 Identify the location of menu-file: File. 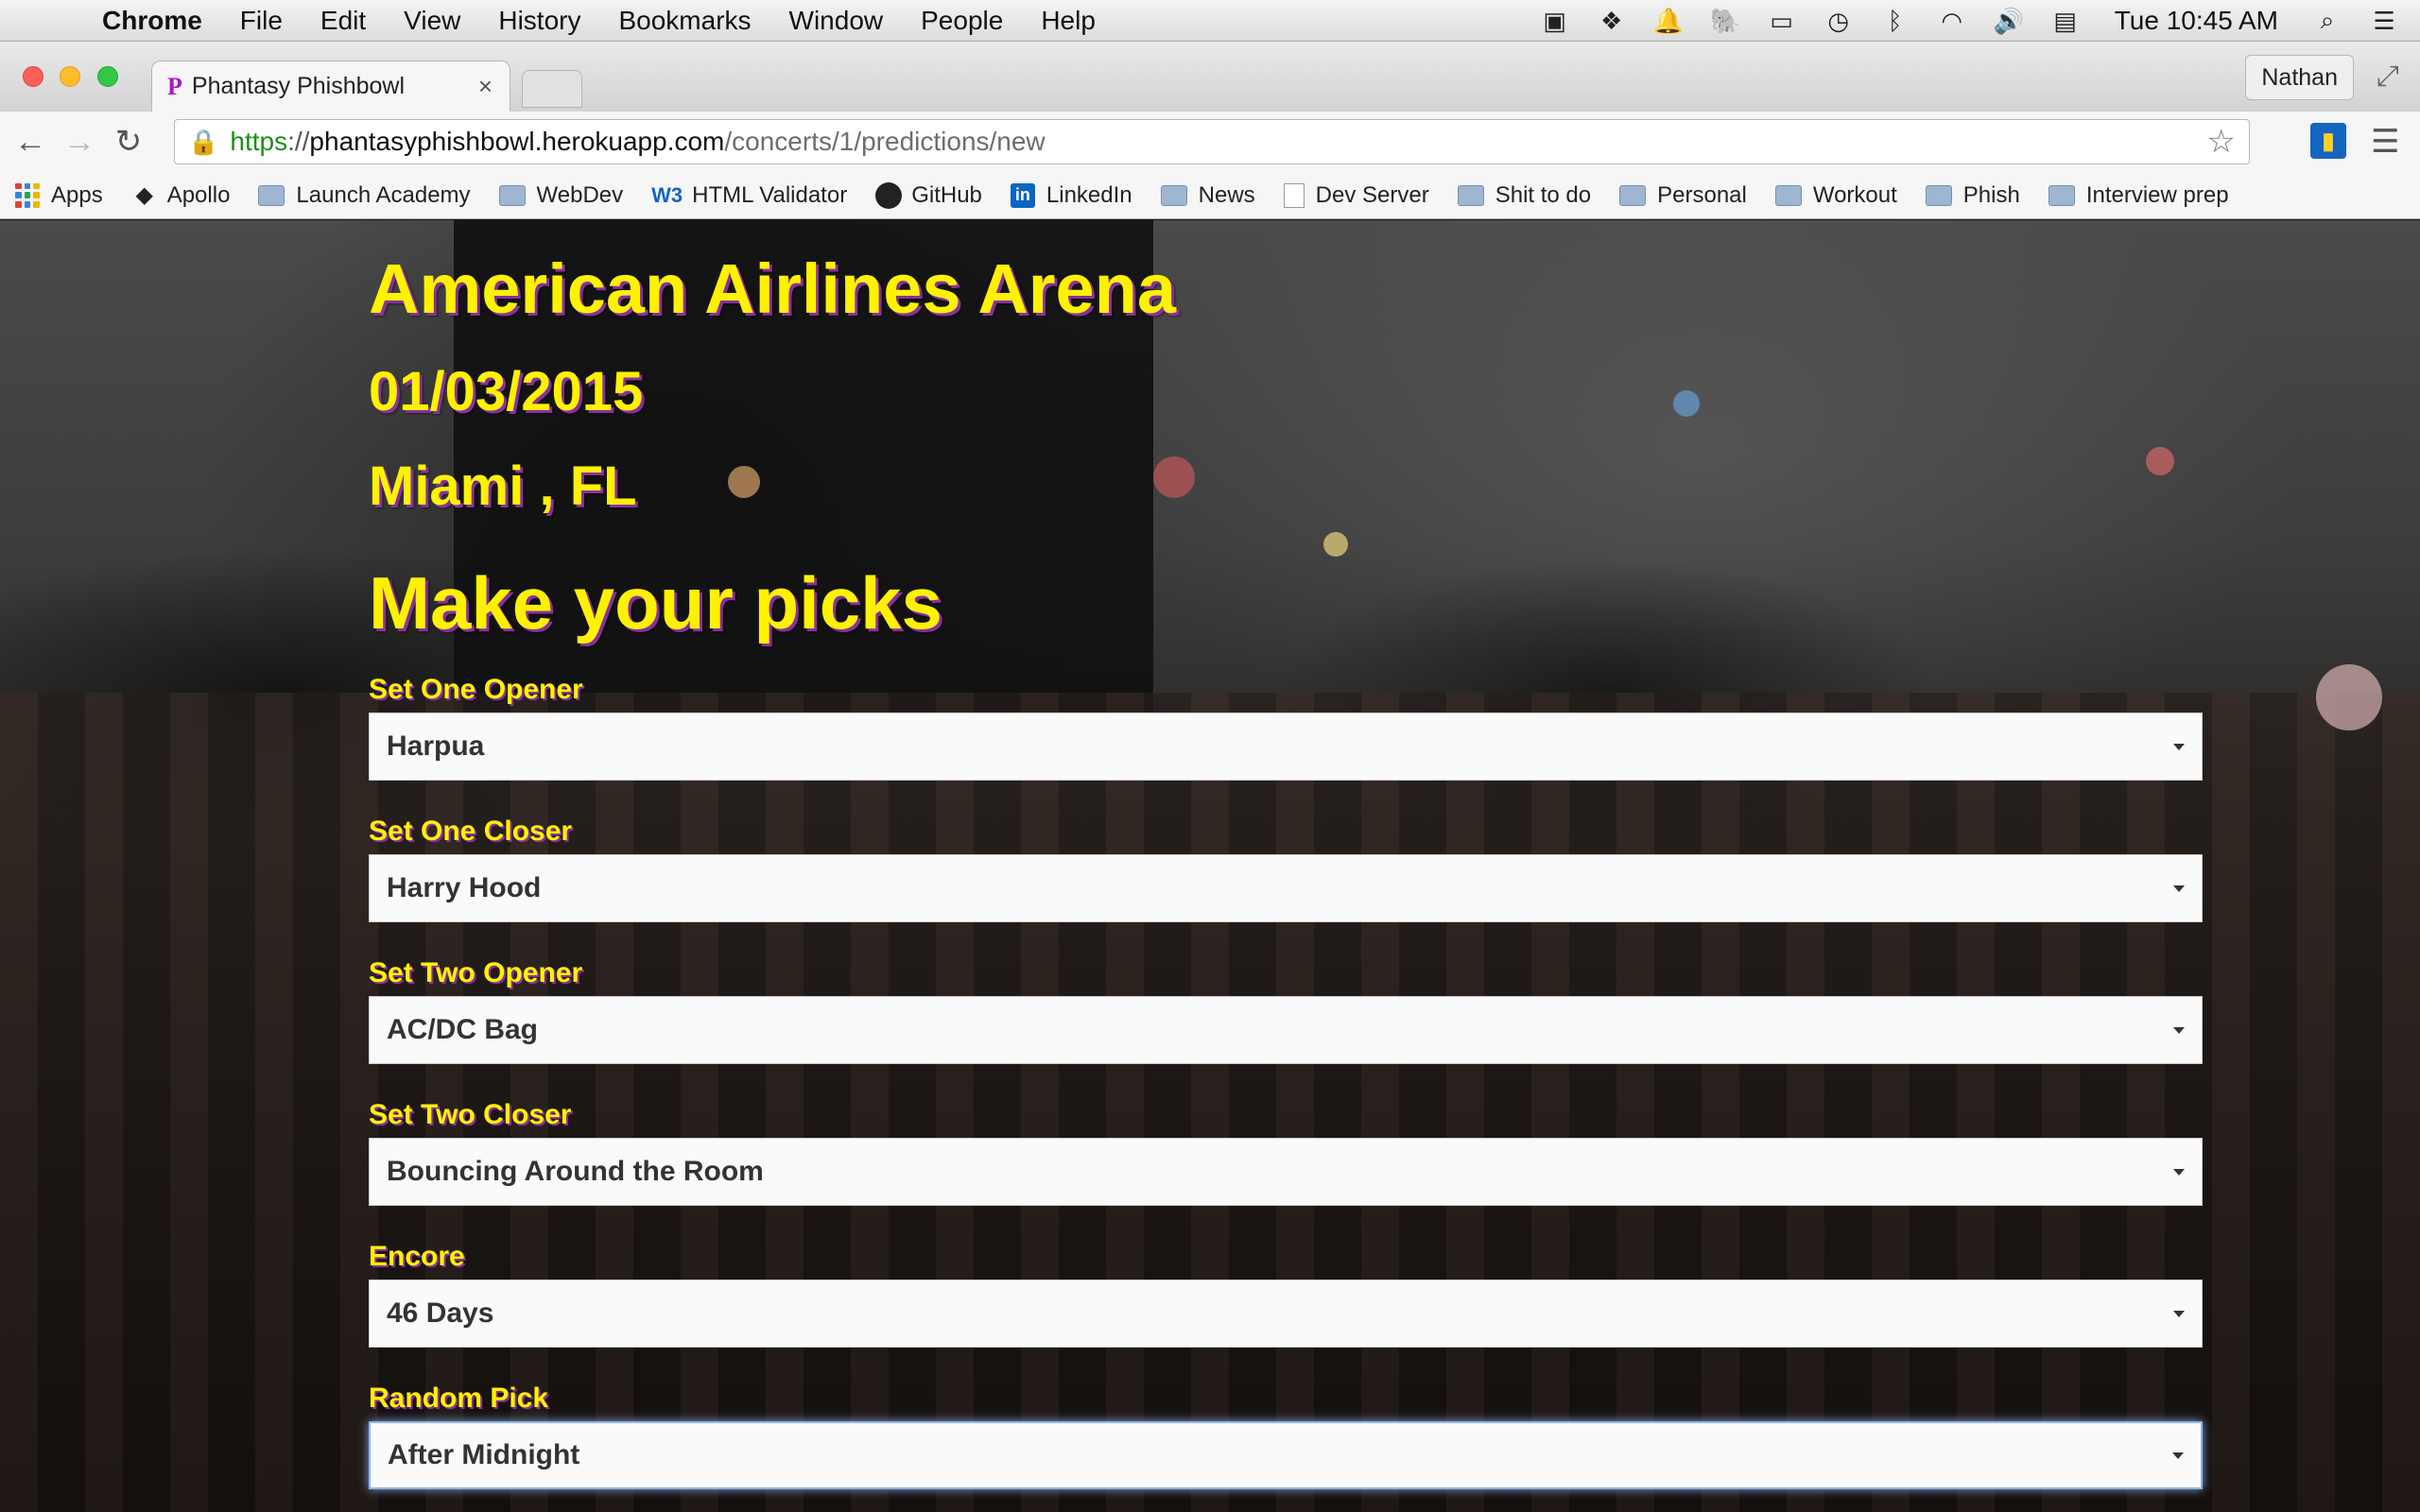
(261, 21).